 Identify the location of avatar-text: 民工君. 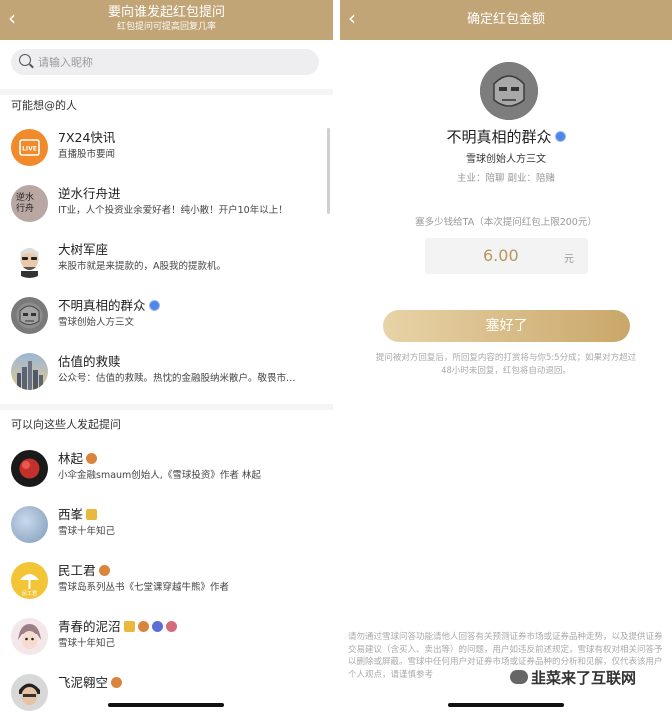
(29, 594).